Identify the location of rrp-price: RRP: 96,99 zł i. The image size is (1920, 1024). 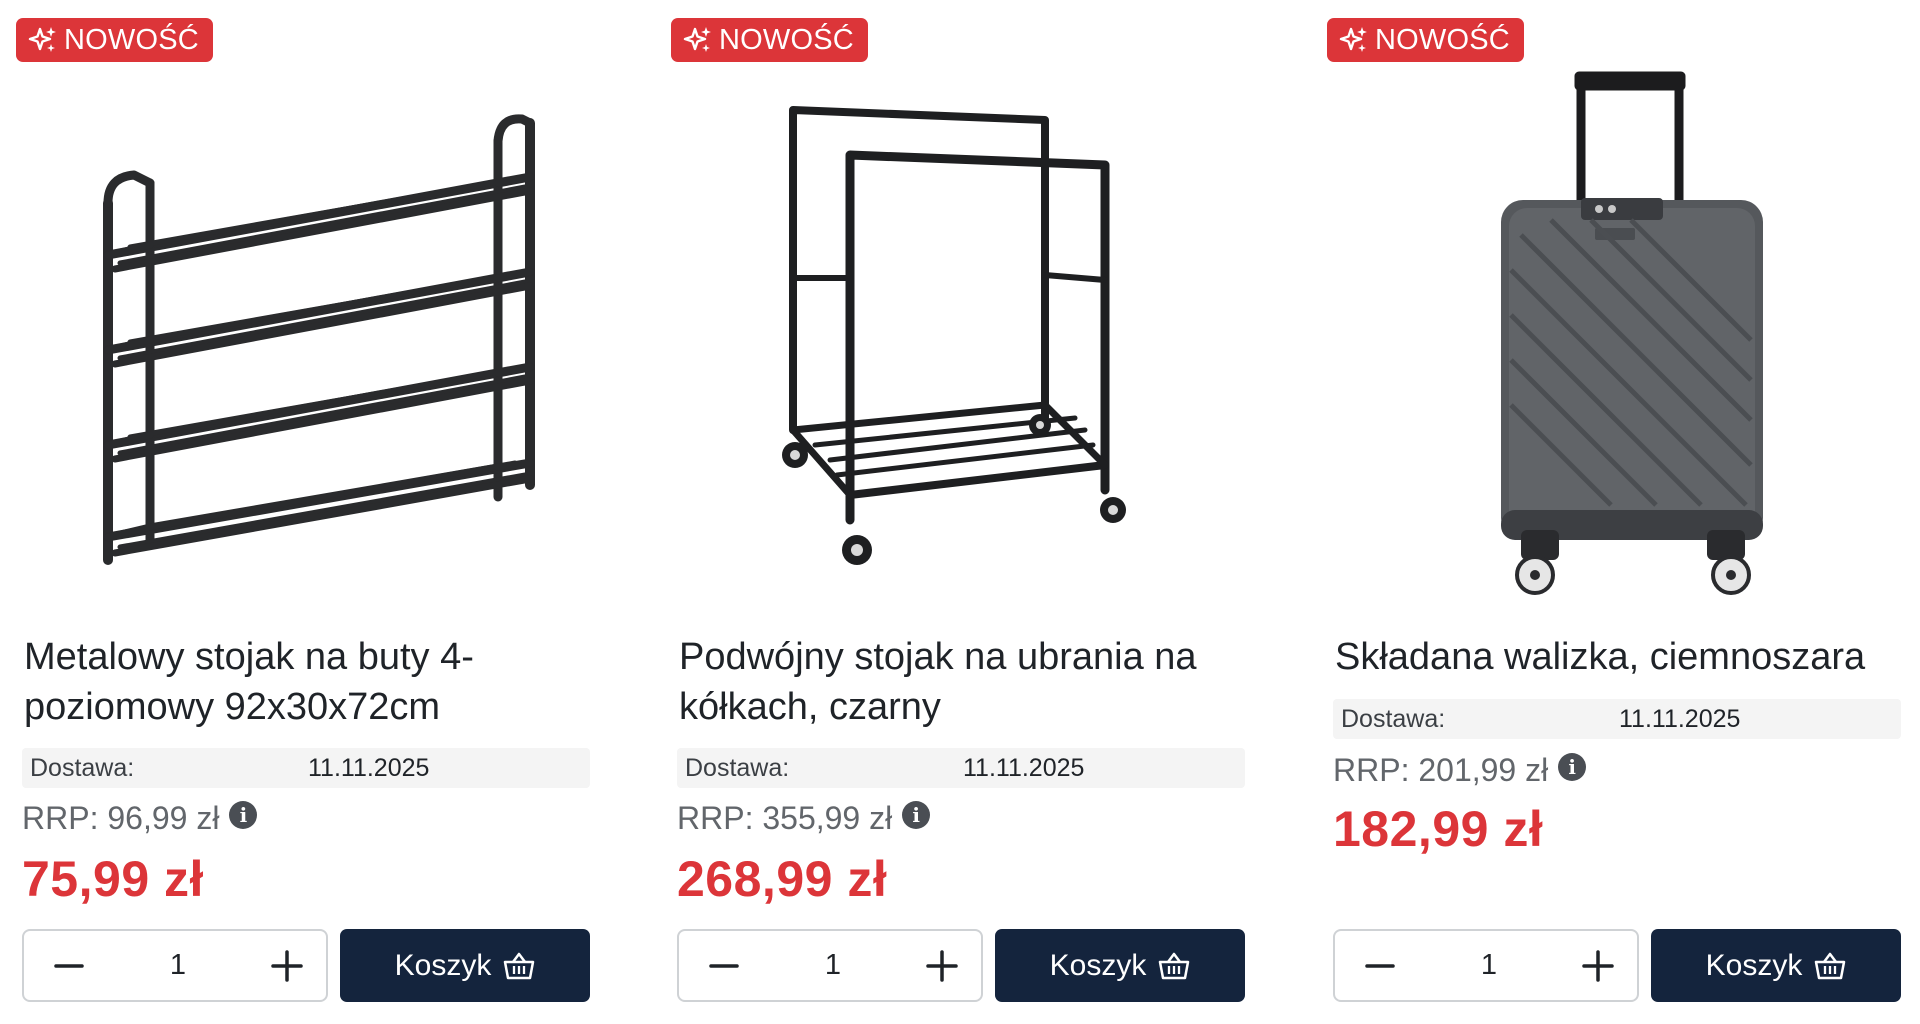
(140, 818).